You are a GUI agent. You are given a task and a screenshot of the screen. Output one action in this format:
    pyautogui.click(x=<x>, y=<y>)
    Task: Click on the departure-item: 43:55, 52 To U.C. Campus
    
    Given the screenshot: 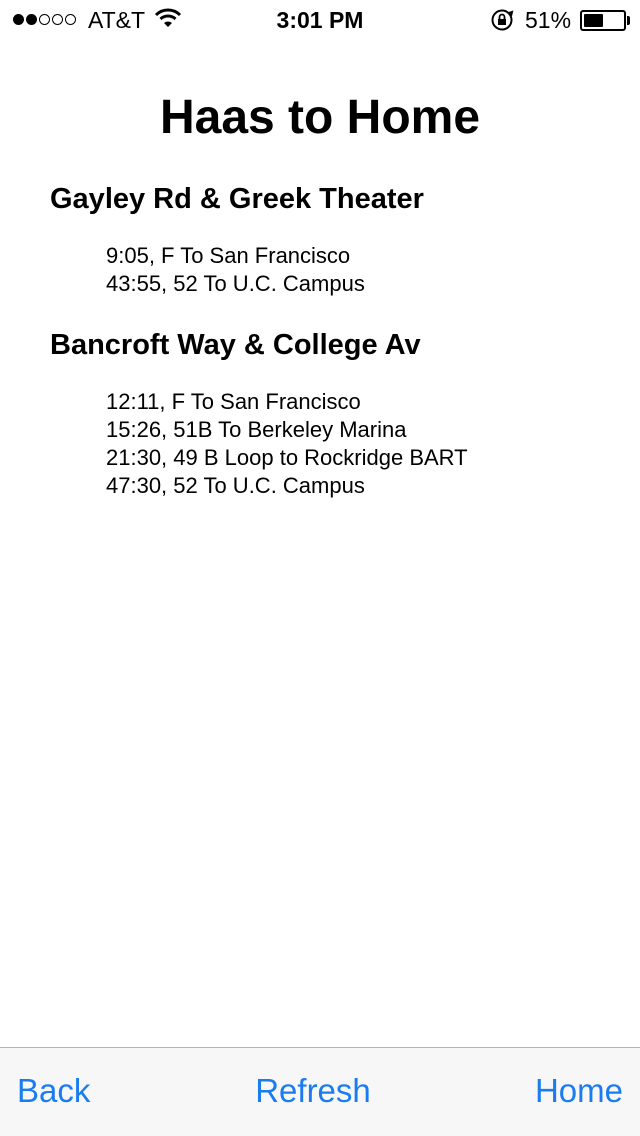 What is the action you would take?
    pyautogui.click(x=235, y=283)
    